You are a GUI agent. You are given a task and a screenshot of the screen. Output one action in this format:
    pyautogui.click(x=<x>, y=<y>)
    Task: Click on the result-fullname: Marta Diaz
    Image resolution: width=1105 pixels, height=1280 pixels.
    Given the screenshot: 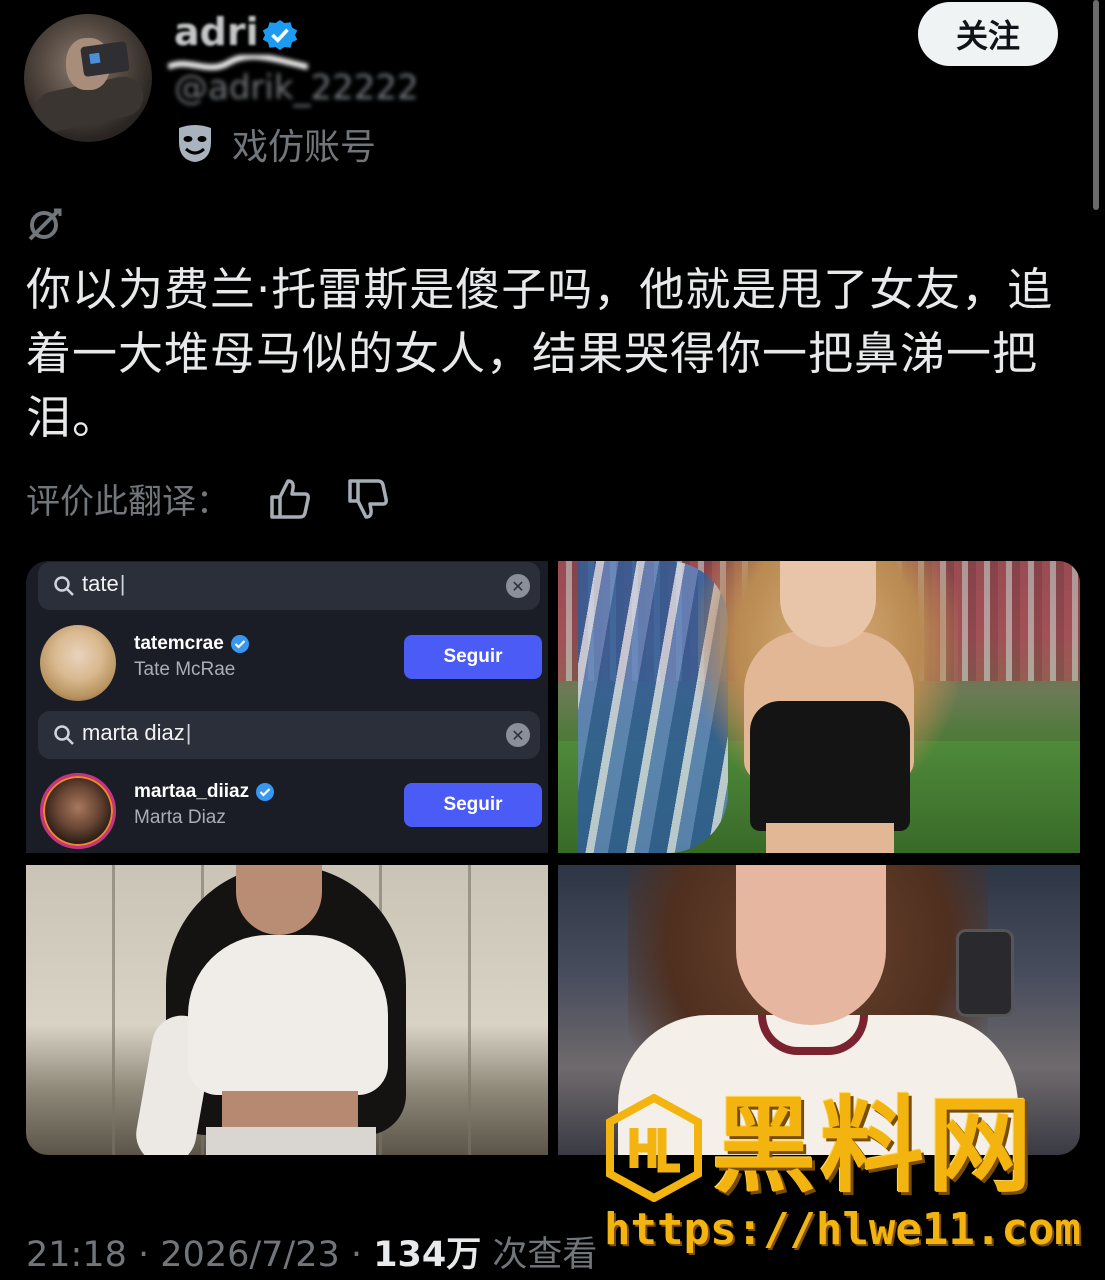 What is the action you would take?
    pyautogui.click(x=180, y=817)
    